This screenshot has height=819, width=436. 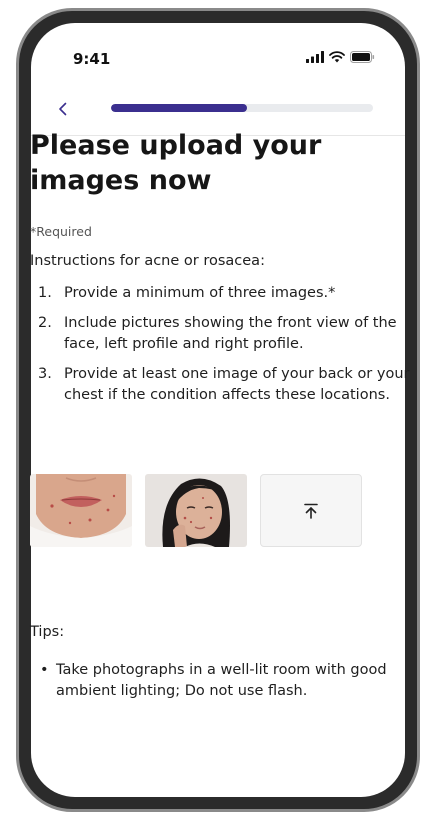 What do you see at coordinates (92, 59) in the screenshot?
I see `status-time: 9:41` at bounding box center [92, 59].